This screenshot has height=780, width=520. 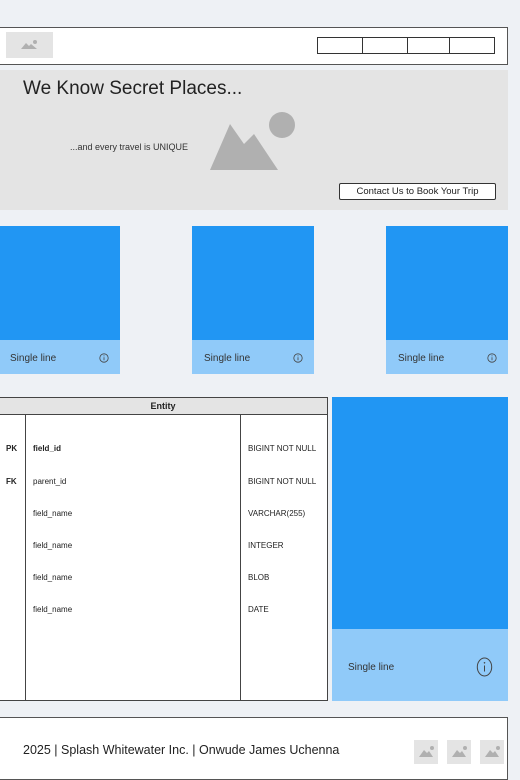 I want to click on field-row: parent_id, so click(x=52, y=482).